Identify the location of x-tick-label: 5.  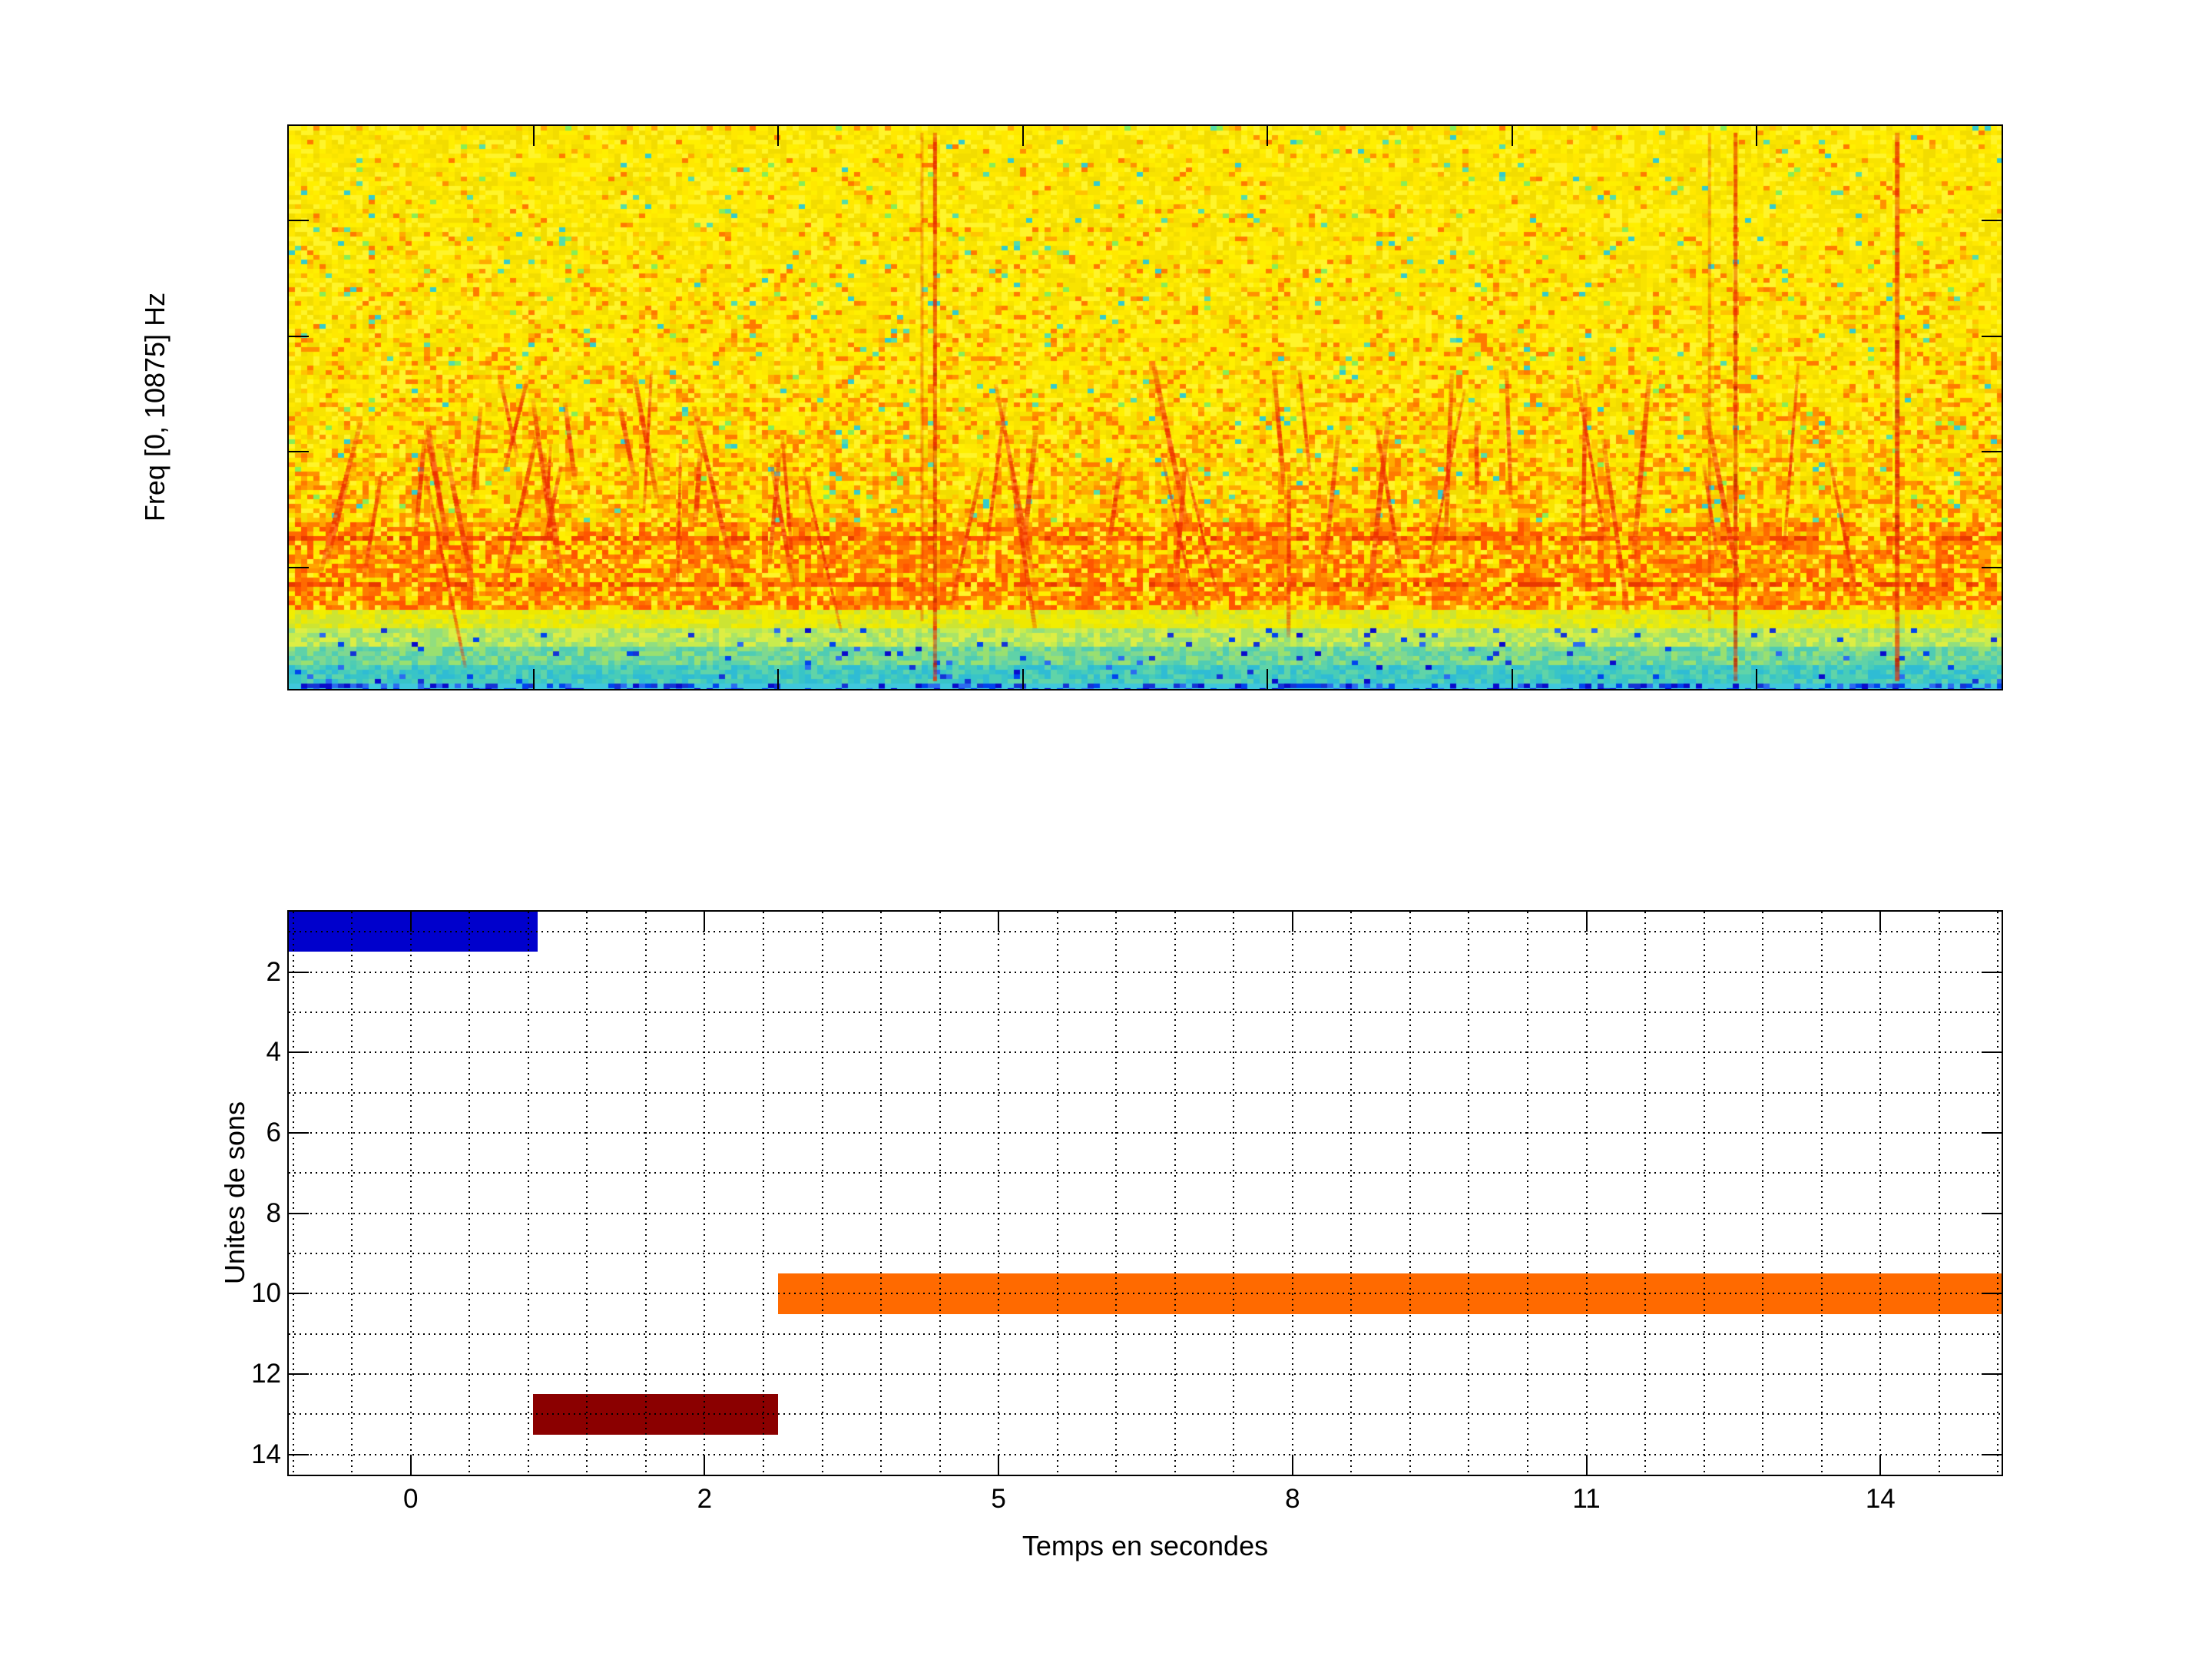
(998, 1499).